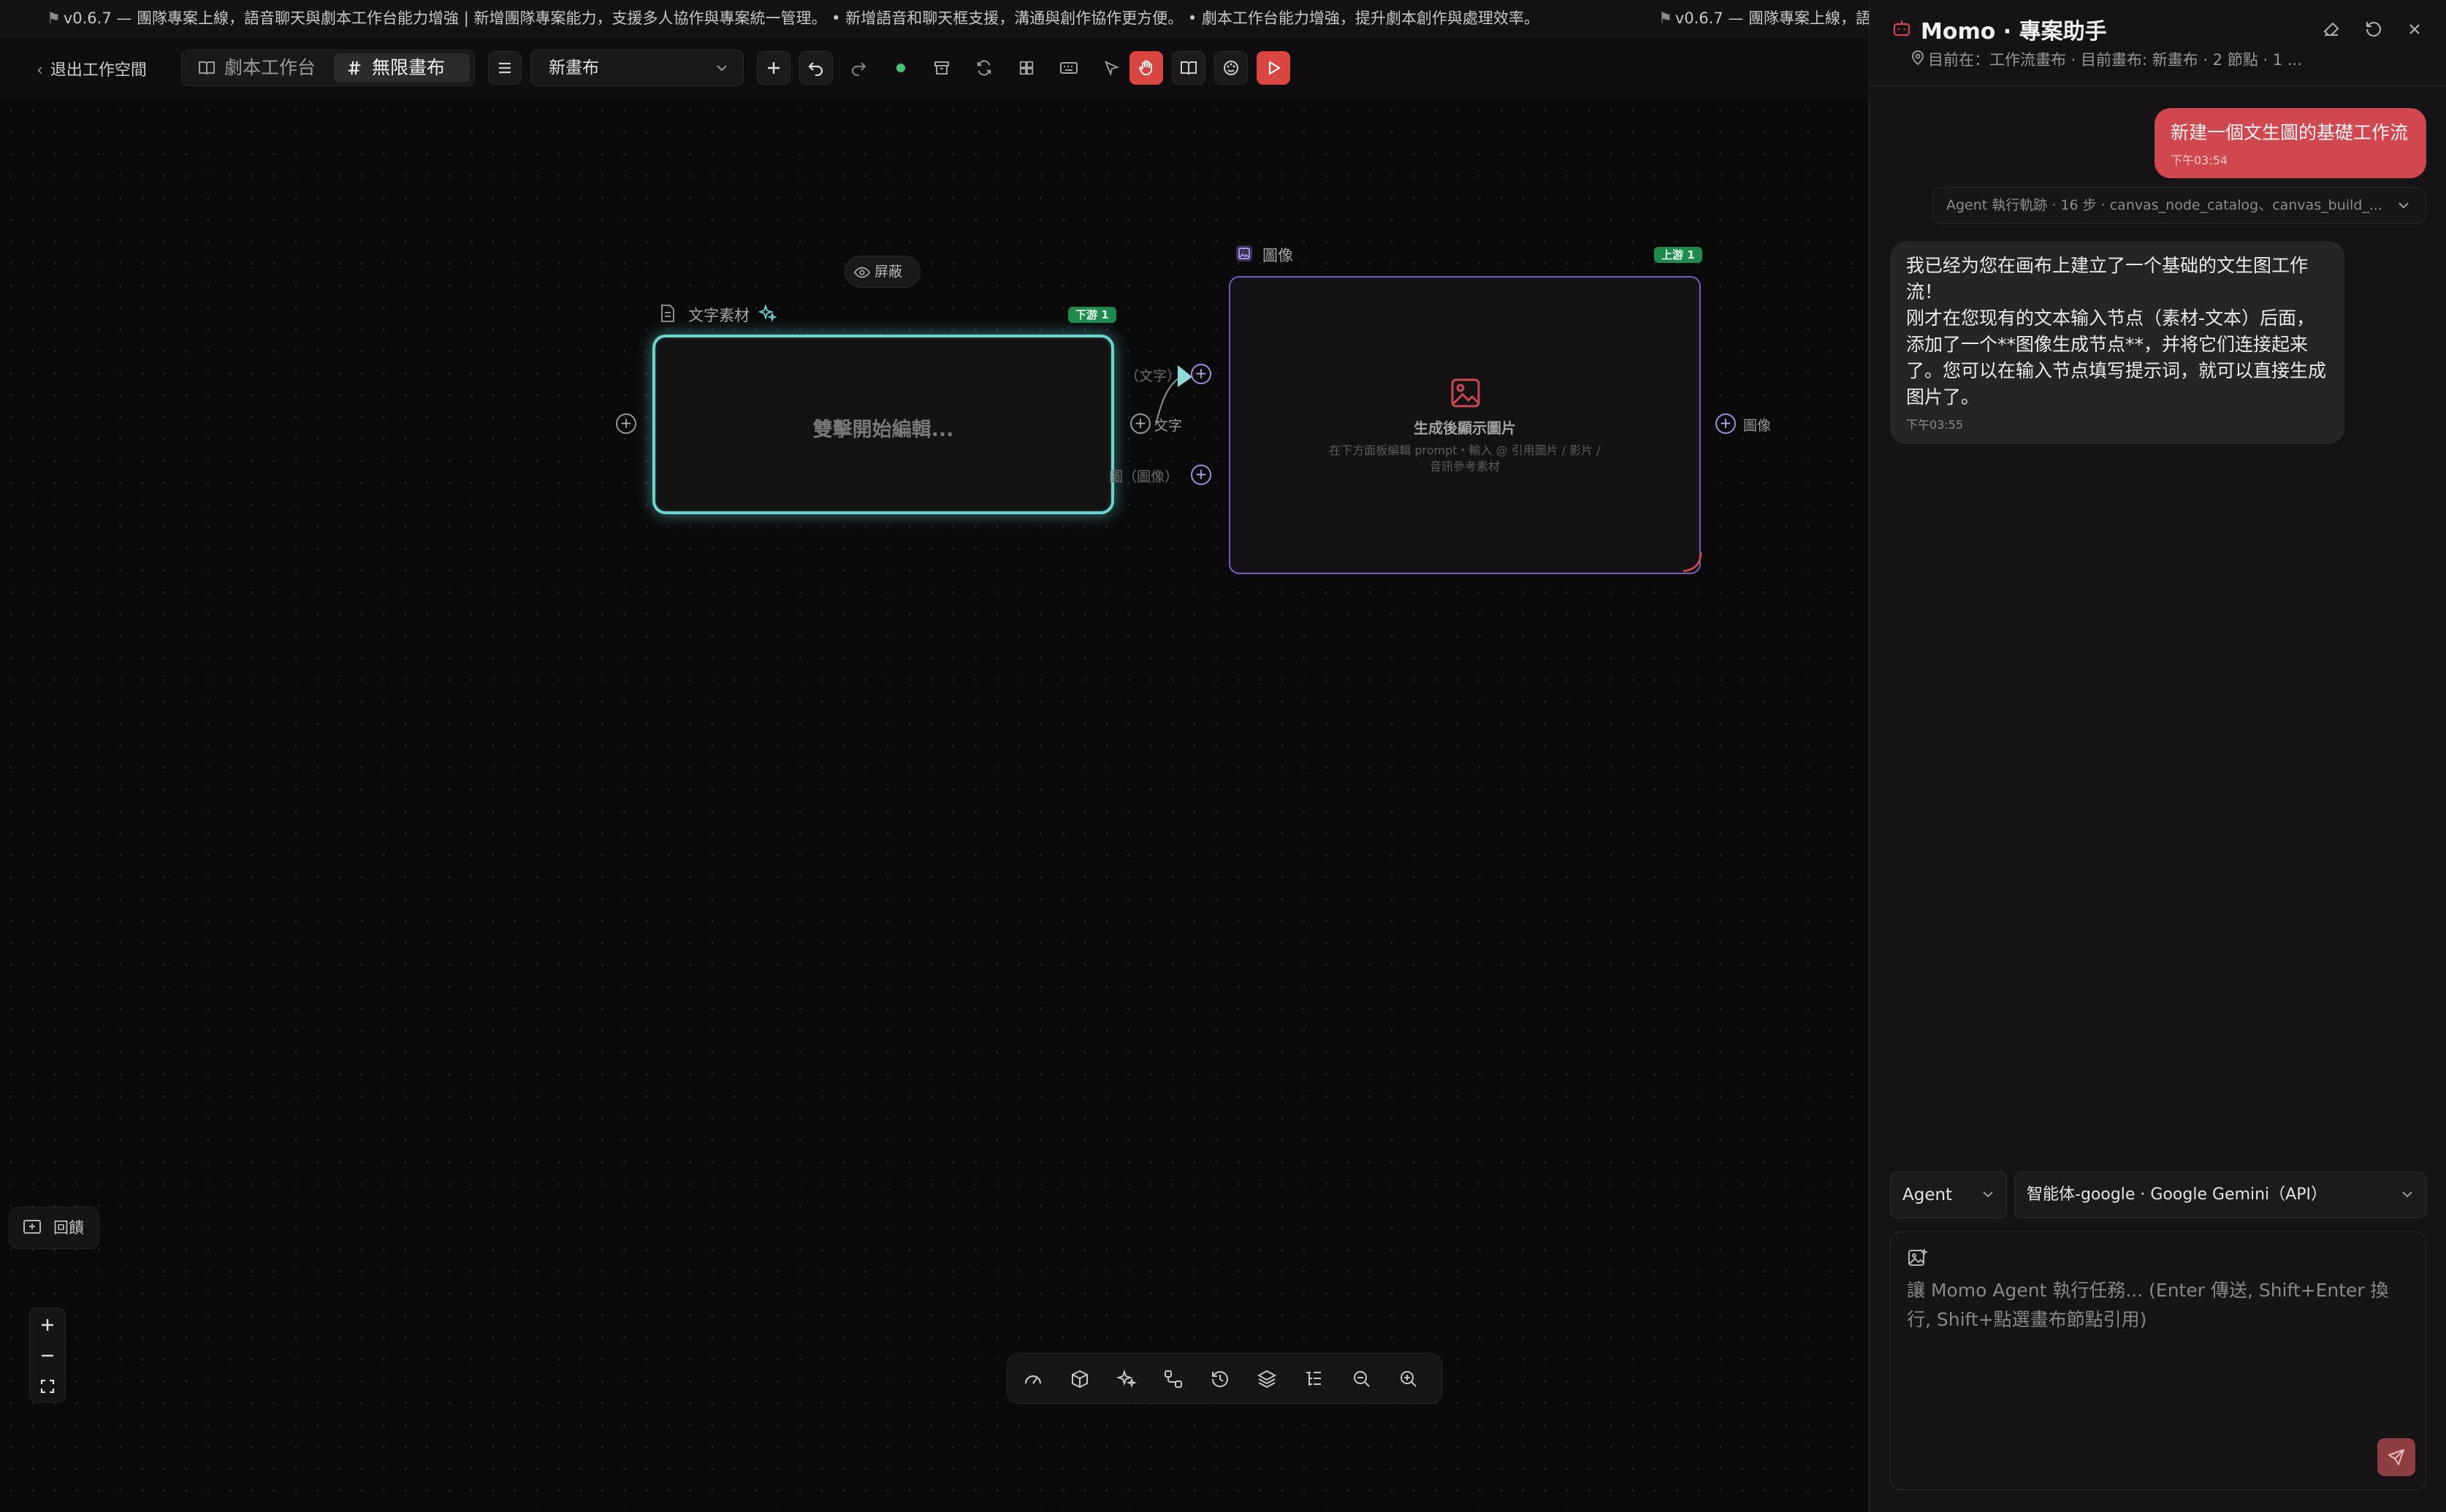  Describe the element at coordinates (2148, 1327) in the screenshot. I see `message-input` at that location.